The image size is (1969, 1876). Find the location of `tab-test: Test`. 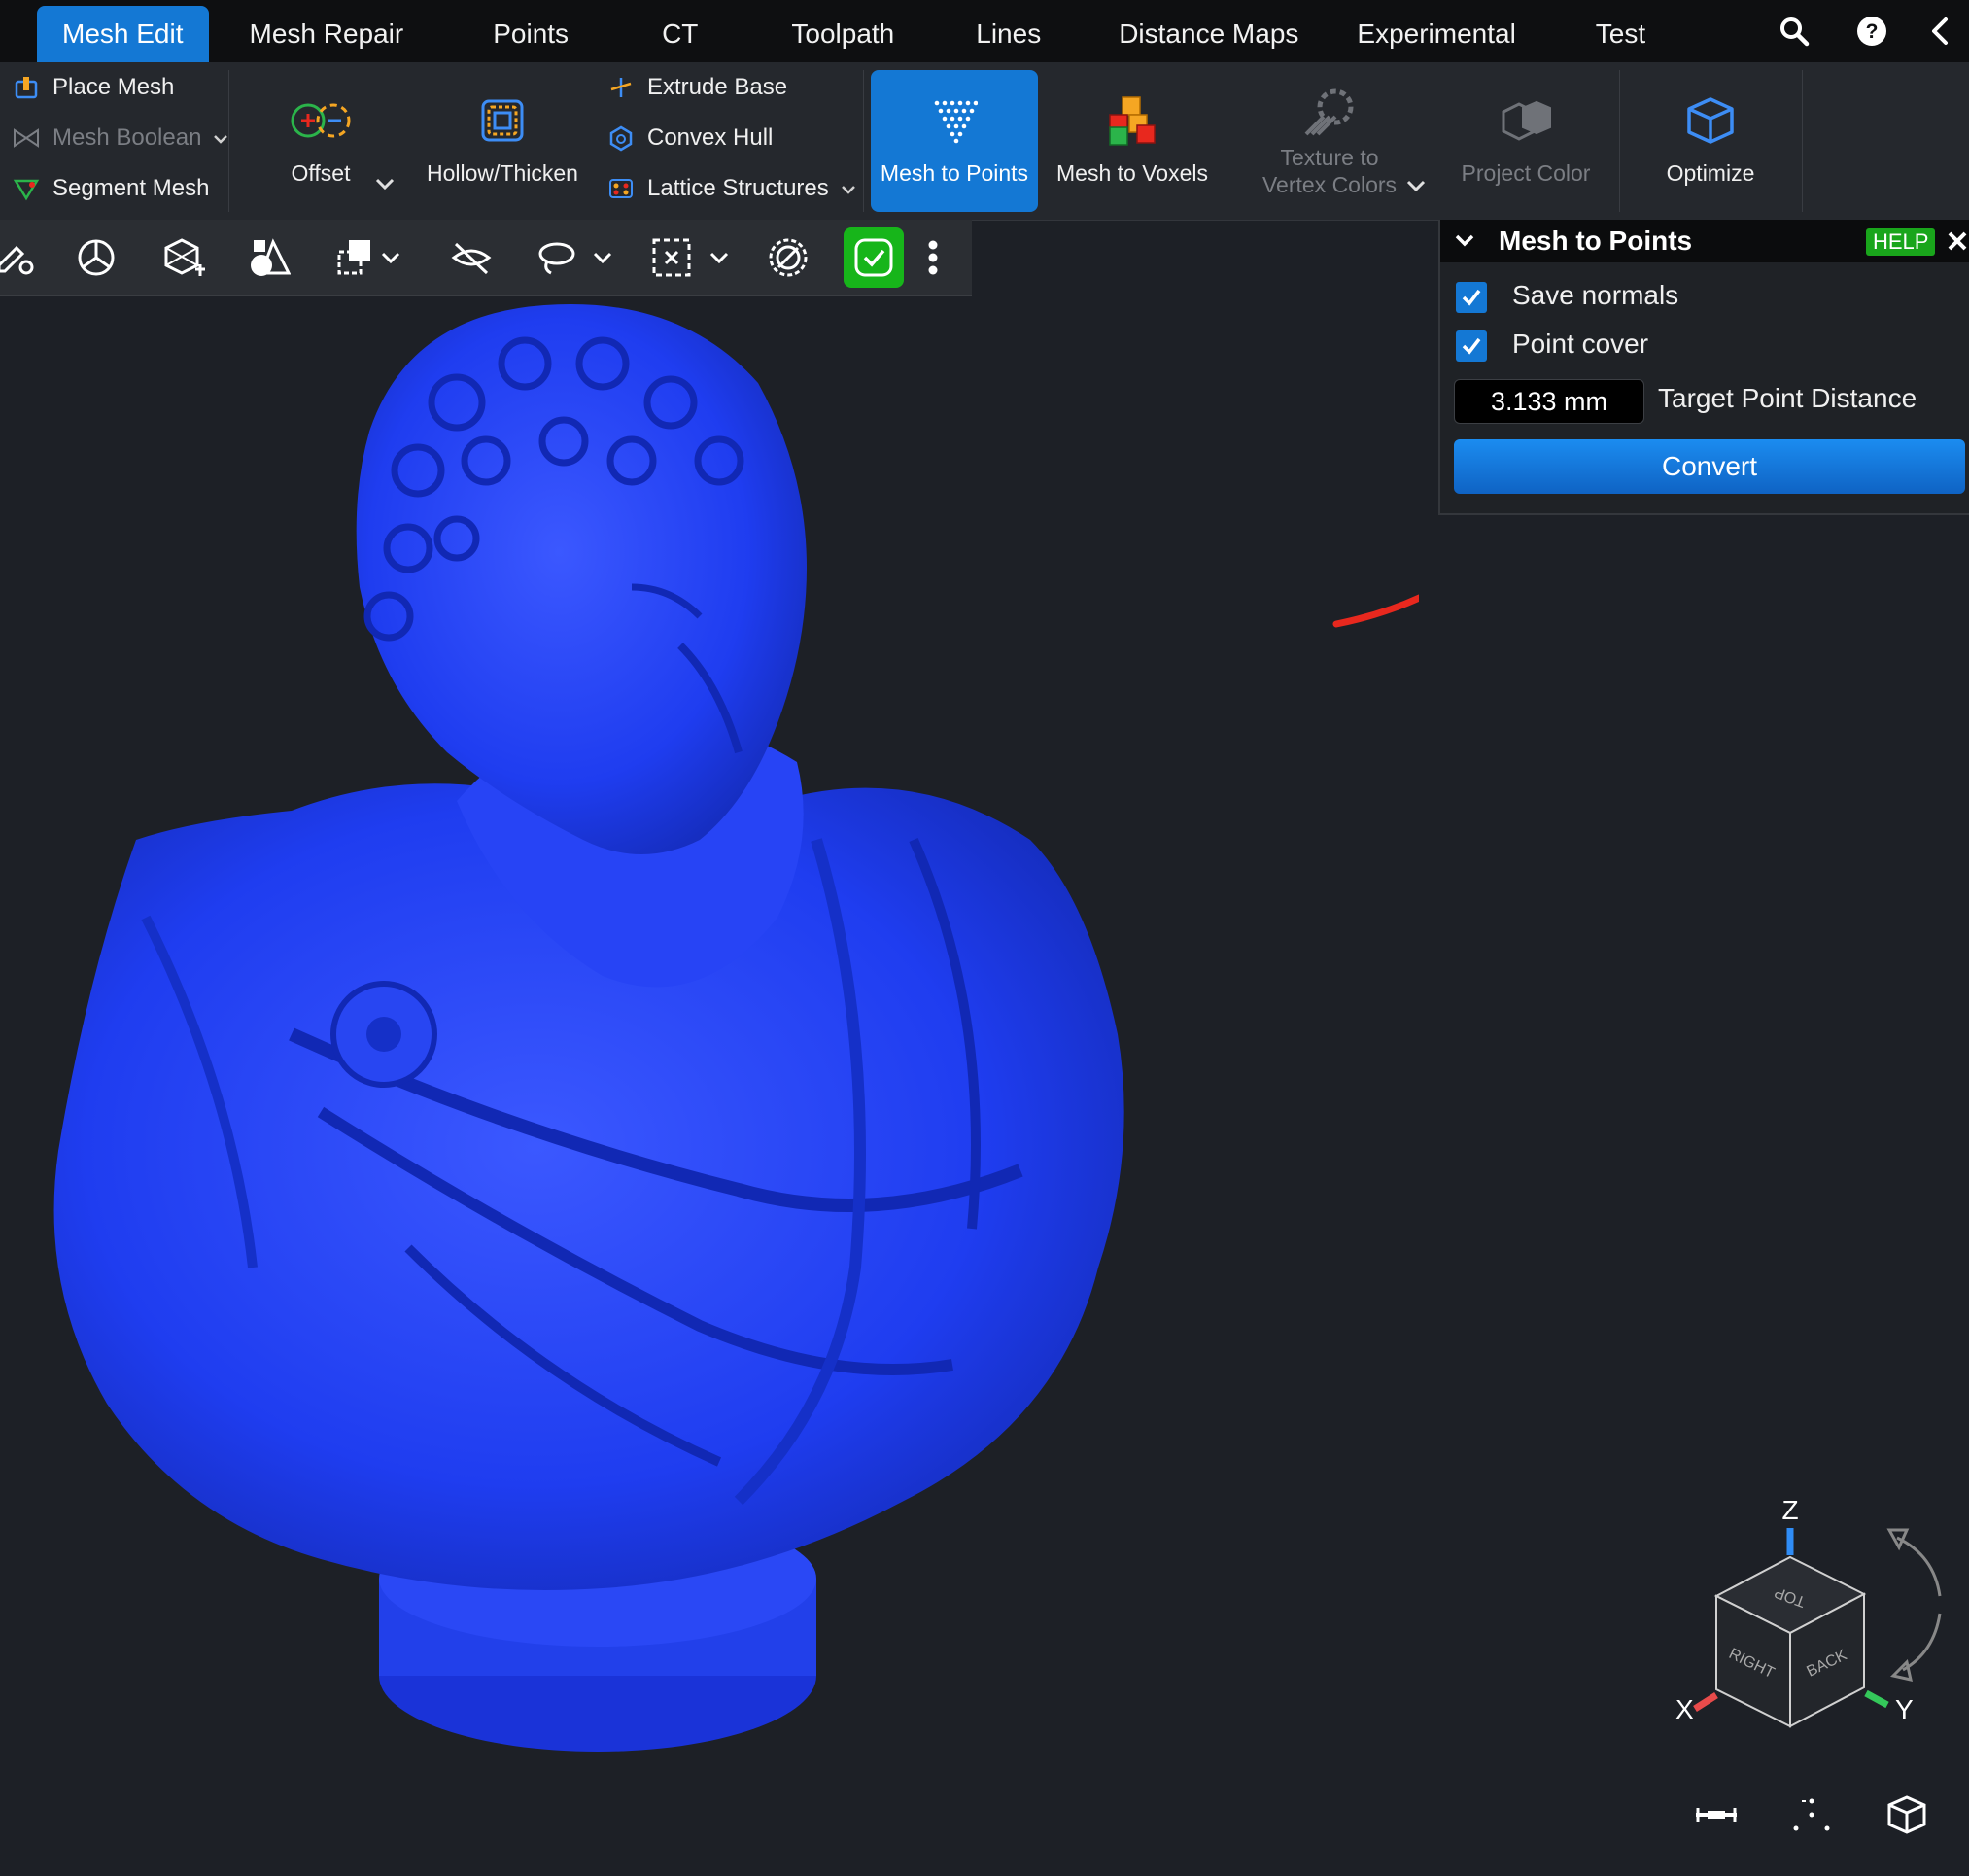

tab-test: Test is located at coordinates (1621, 34).